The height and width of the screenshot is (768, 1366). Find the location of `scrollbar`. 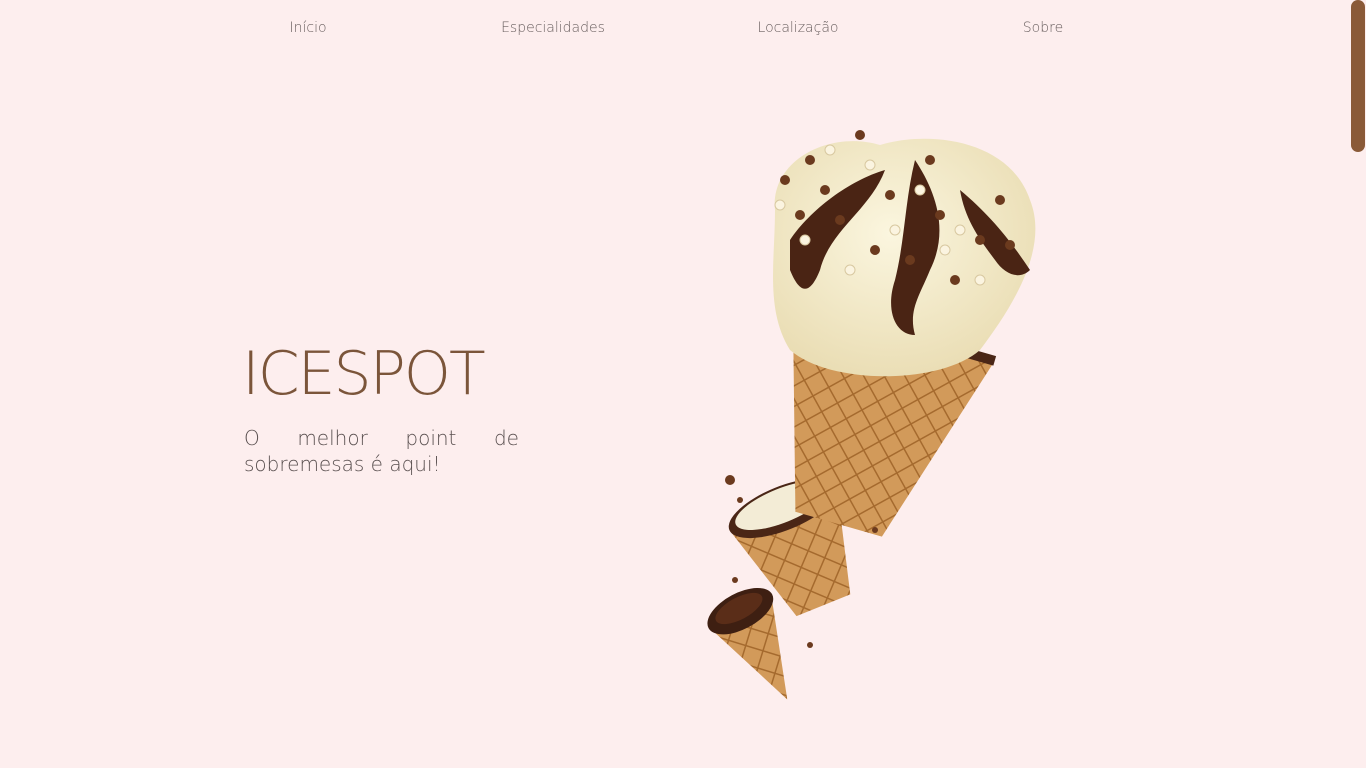

scrollbar is located at coordinates (1358, 384).